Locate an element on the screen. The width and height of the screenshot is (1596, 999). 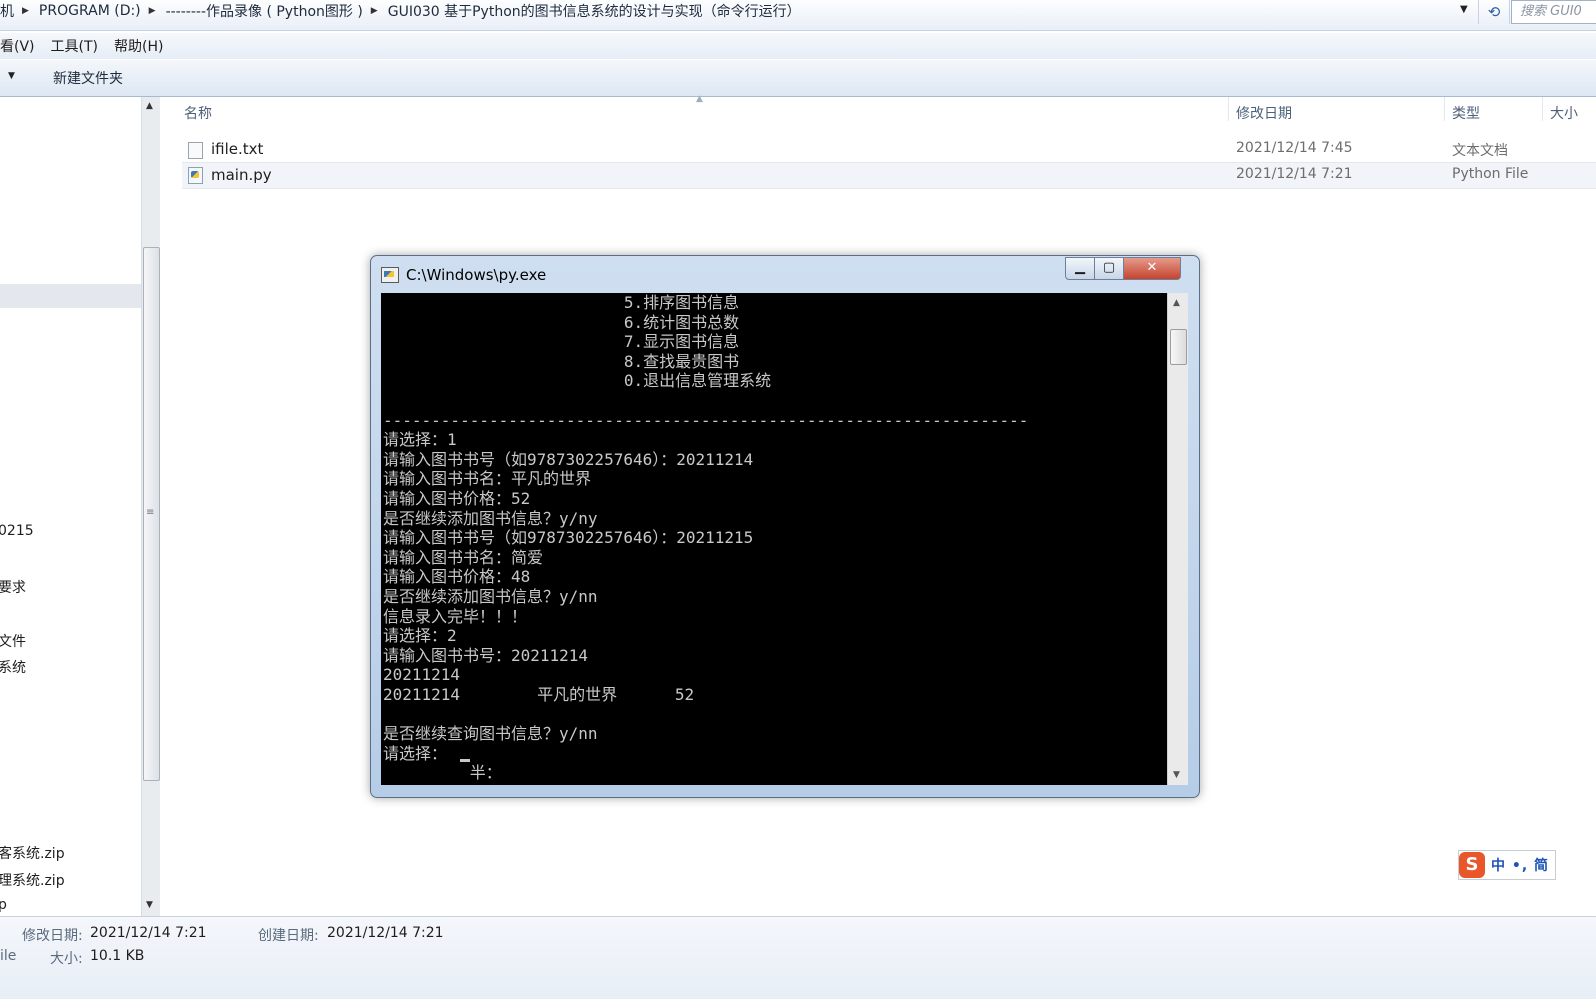
nav-item: 系统 is located at coordinates (13, 667).